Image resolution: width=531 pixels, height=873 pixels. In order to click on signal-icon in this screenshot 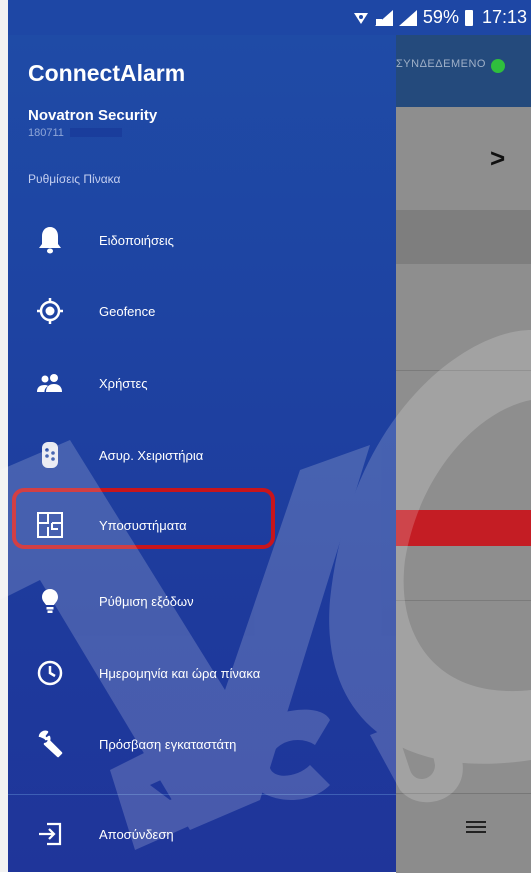, I will do `click(383, 17)`.